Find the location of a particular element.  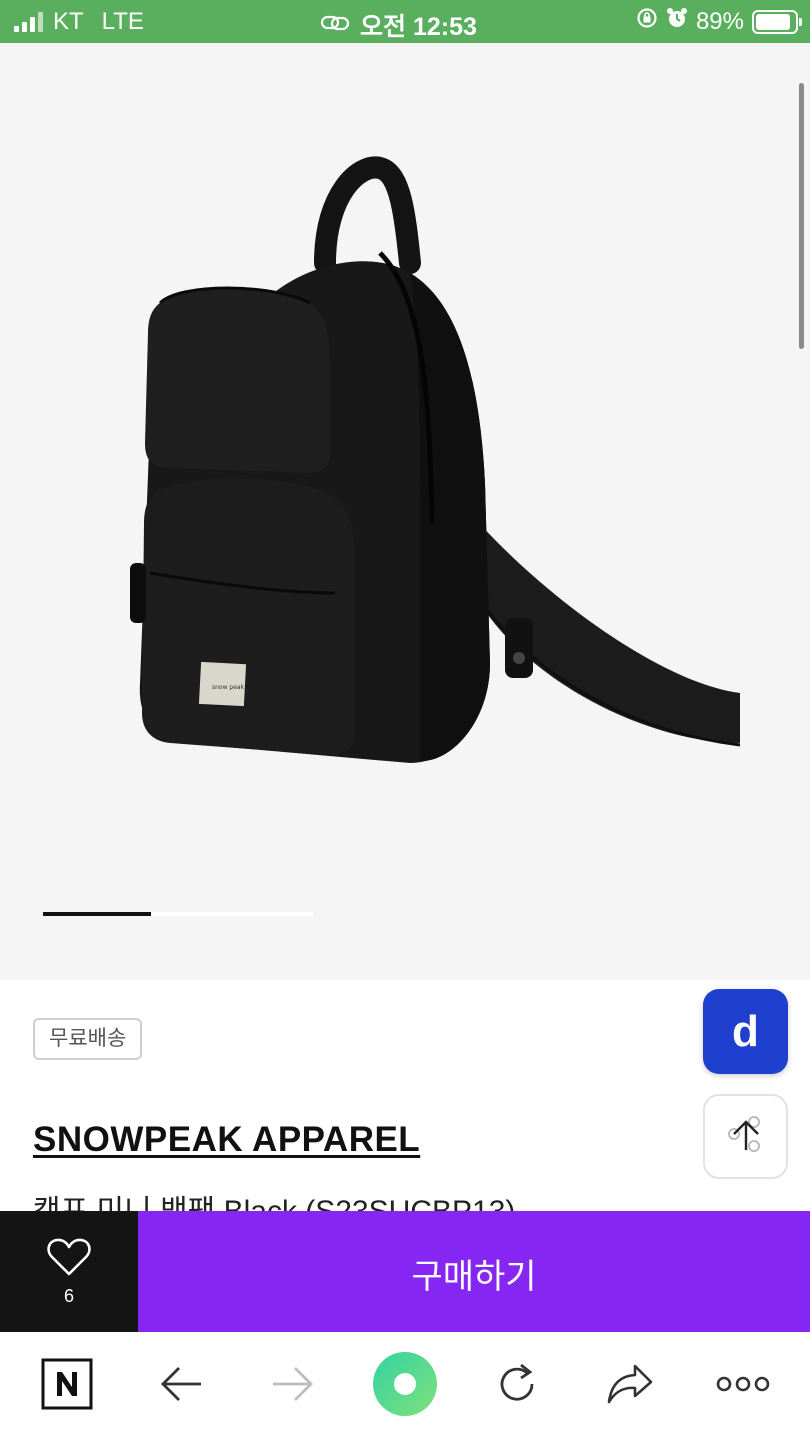

alarm-icon is located at coordinates (677, 21).